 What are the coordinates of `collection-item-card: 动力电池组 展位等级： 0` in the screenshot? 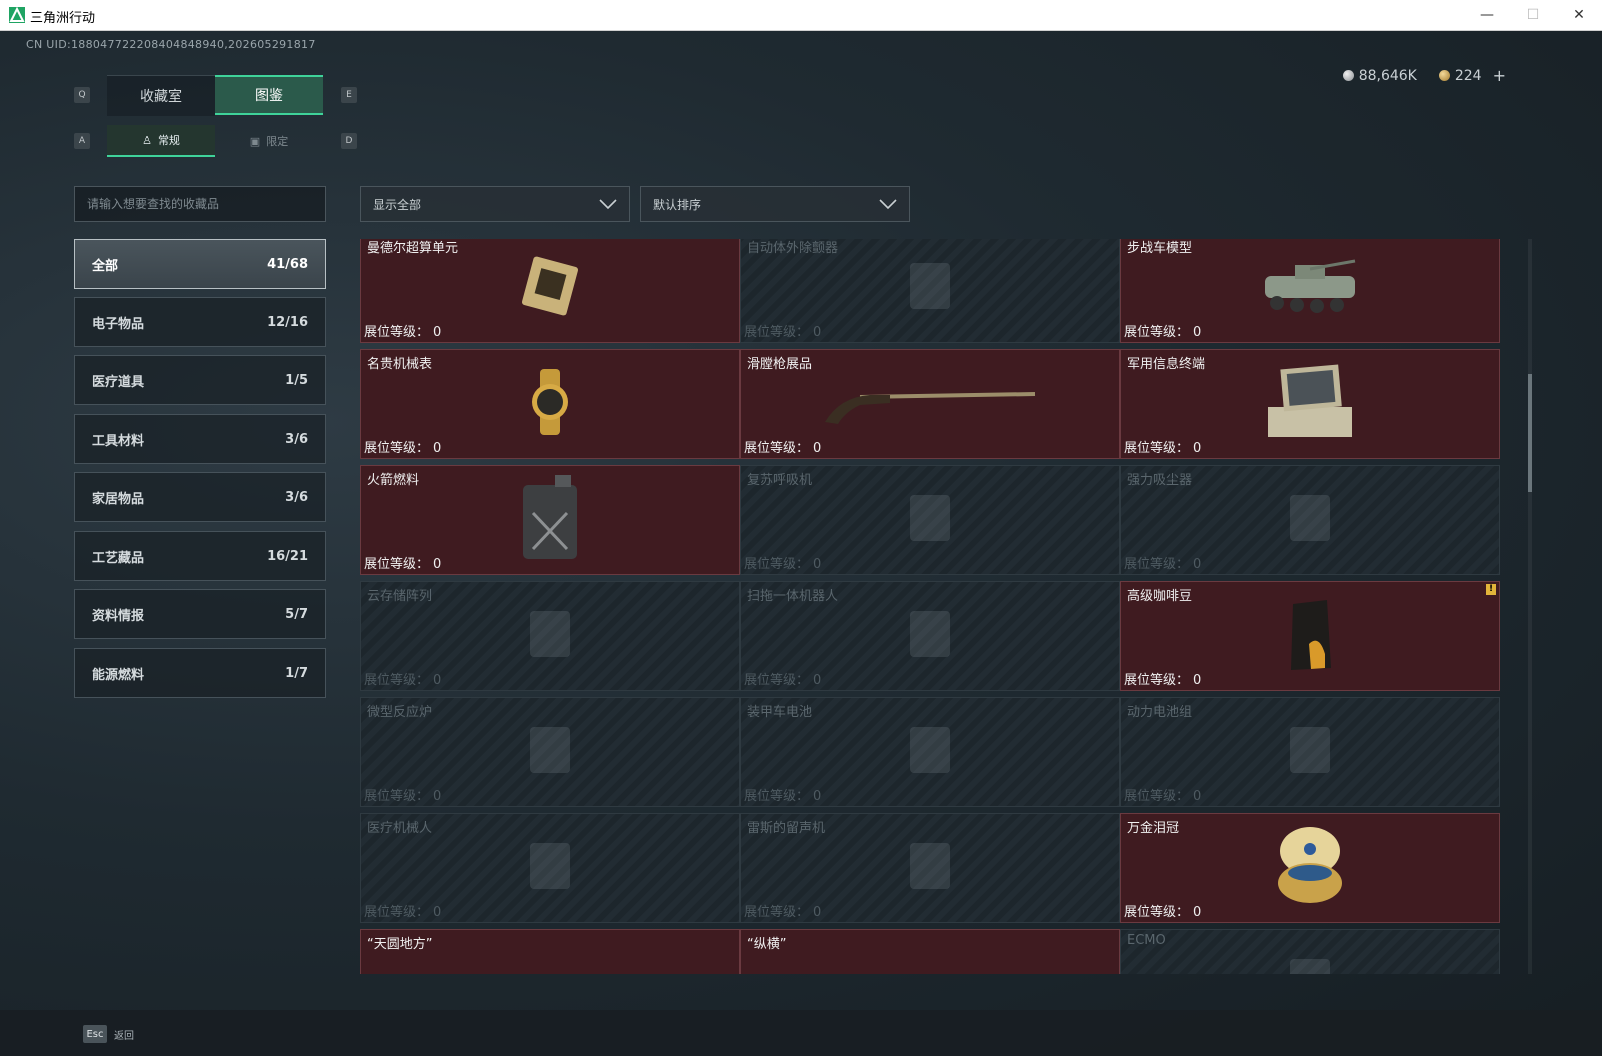 It's located at (1310, 752).